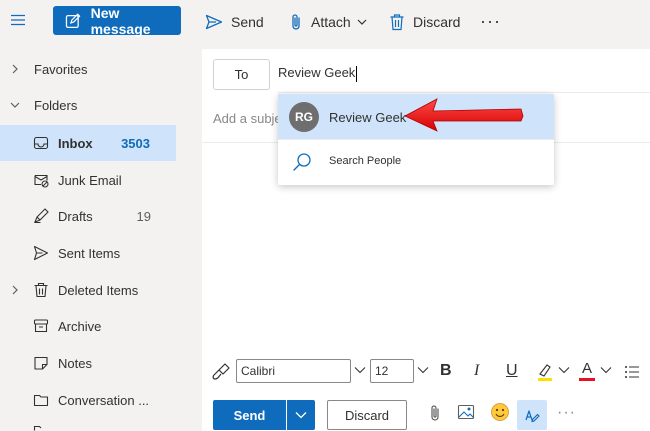 This screenshot has height=431, width=650. I want to click on editor-button, so click(532, 415).